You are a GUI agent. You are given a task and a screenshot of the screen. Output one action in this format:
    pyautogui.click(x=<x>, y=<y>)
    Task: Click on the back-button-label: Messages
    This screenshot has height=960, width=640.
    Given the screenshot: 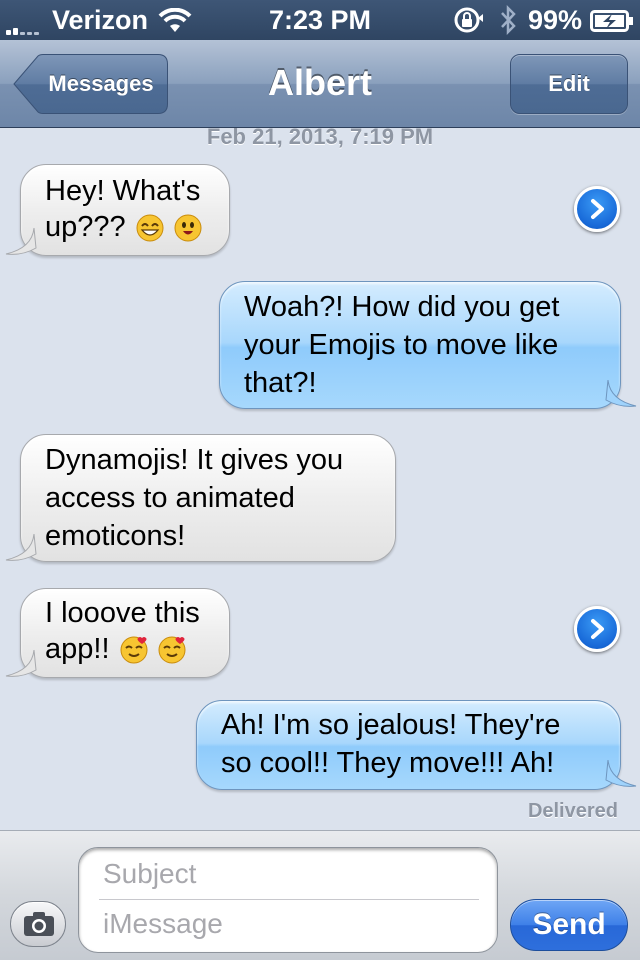 What is the action you would take?
    pyautogui.click(x=101, y=83)
    